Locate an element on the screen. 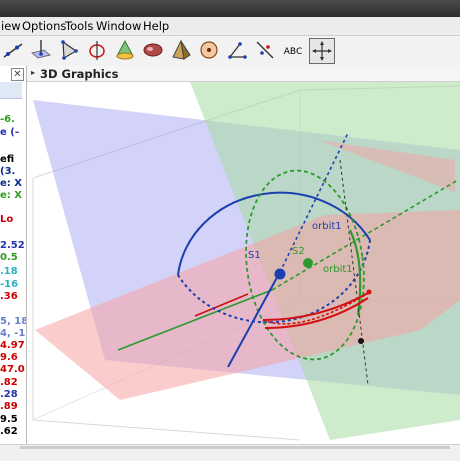  algebra-item: Lo is located at coordinates (6, 219).